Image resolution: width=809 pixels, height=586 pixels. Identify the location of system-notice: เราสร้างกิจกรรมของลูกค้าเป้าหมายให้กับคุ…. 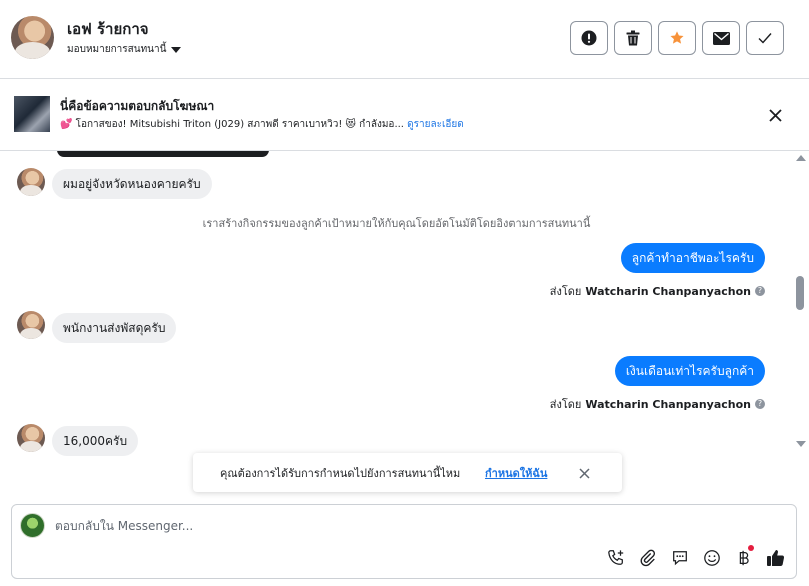
(396, 223).